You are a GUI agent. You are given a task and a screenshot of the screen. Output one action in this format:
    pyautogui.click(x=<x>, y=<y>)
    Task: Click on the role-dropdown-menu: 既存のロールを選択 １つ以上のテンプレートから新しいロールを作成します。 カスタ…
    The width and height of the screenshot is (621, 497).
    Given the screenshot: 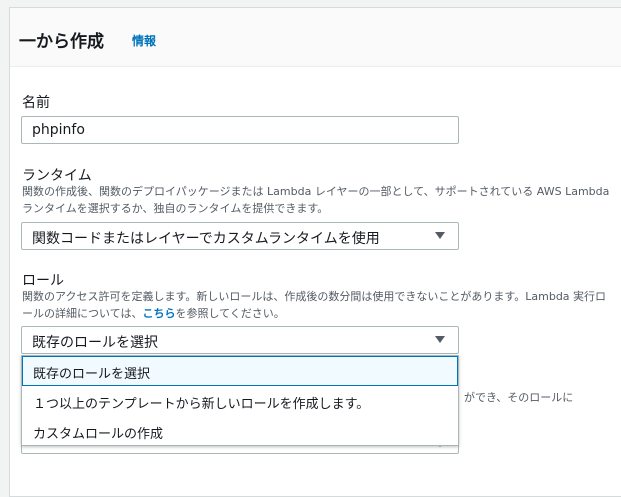 What is the action you would take?
    pyautogui.click(x=240, y=400)
    